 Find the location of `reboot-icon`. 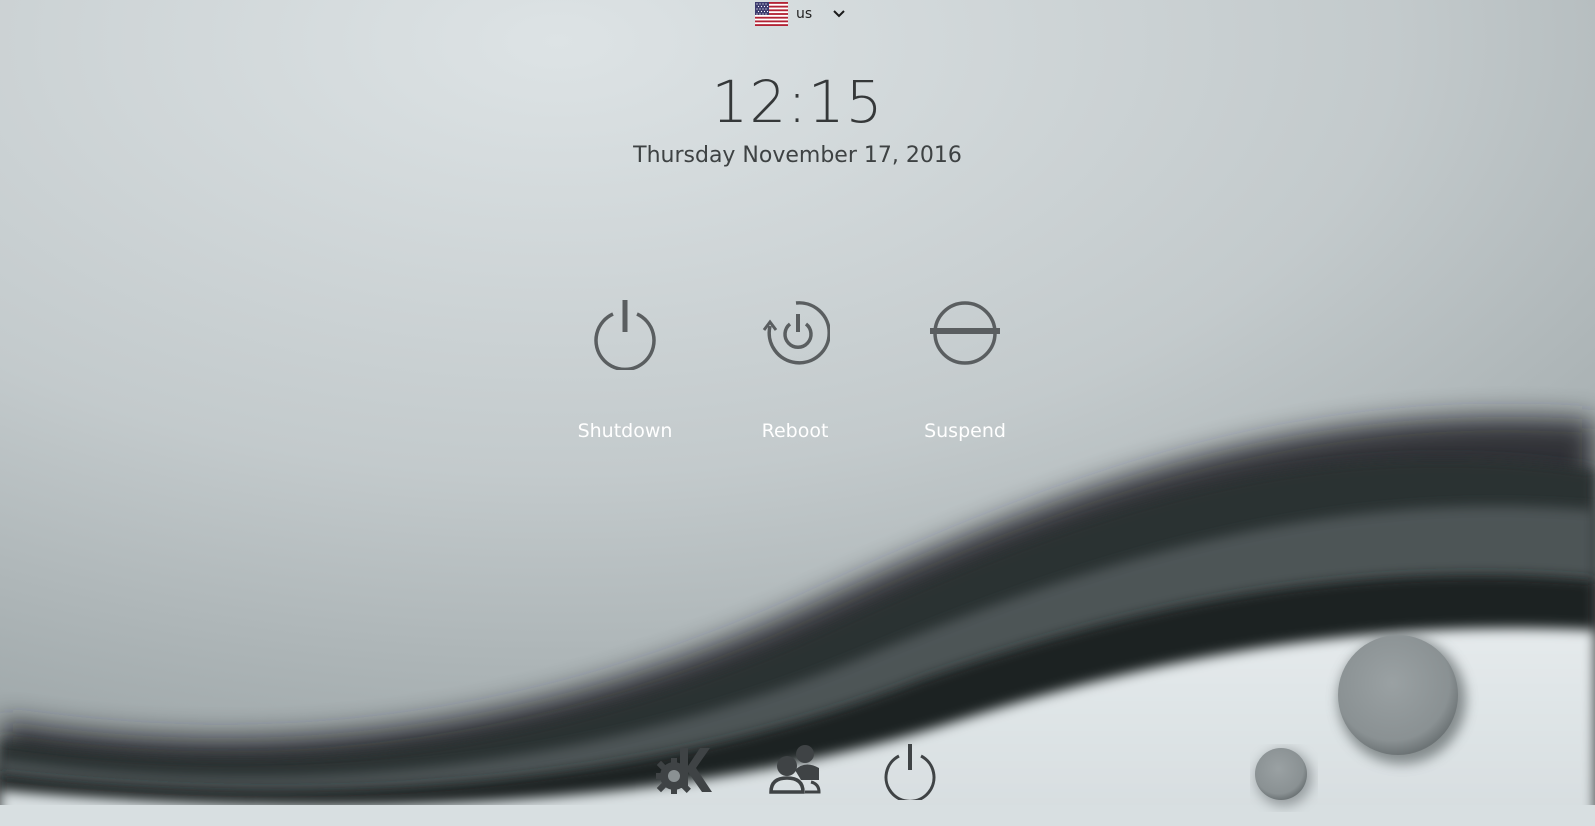

reboot-icon is located at coordinates (796, 333).